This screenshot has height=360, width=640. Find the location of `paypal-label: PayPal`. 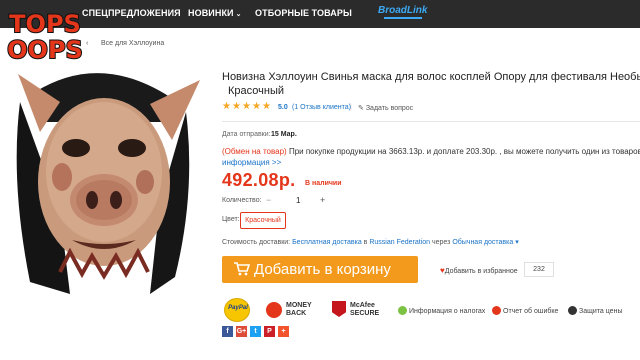

paypal-label: PayPal is located at coordinates (238, 308).